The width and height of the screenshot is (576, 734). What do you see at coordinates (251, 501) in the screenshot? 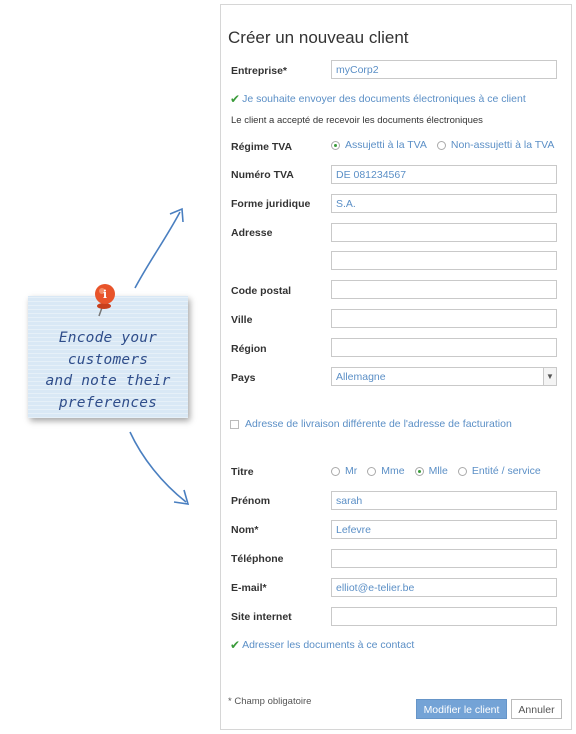
I see `prenom-label: Prénom` at bounding box center [251, 501].